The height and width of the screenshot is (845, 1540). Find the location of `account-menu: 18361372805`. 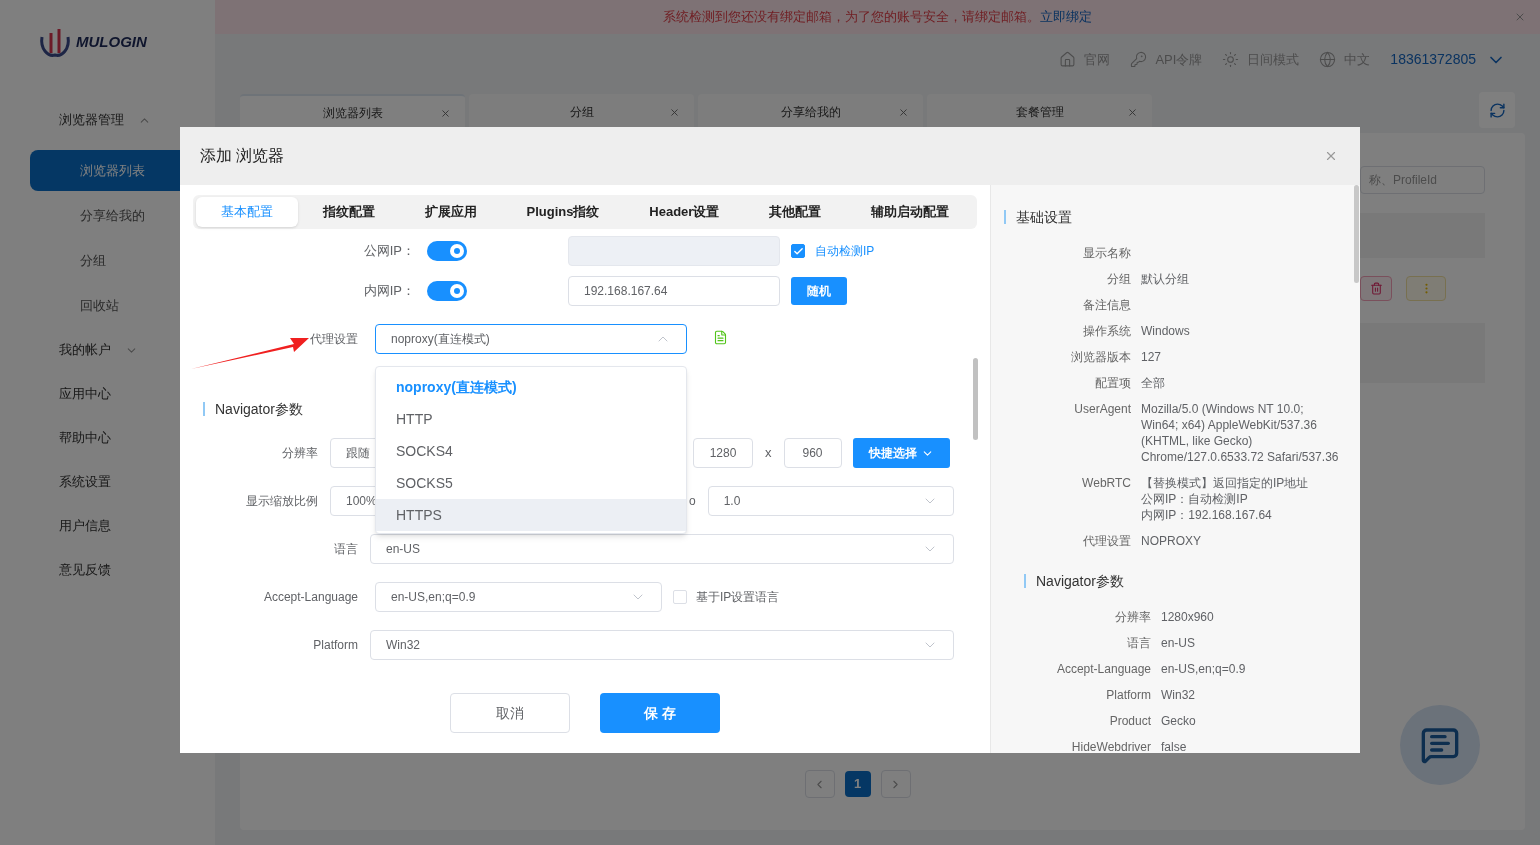

account-menu: 18361372805 is located at coordinates (1448, 59).